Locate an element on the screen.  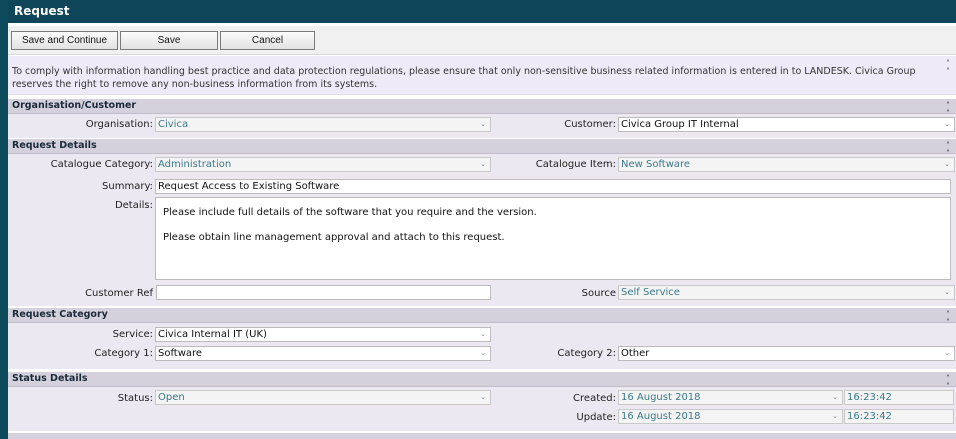
category2-select: Other ⌄ is located at coordinates (786, 353).